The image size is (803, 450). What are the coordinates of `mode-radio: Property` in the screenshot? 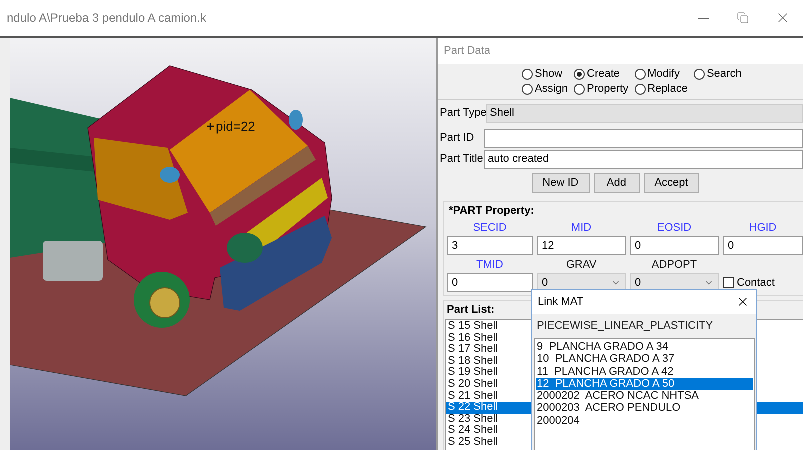 It's located at (601, 89).